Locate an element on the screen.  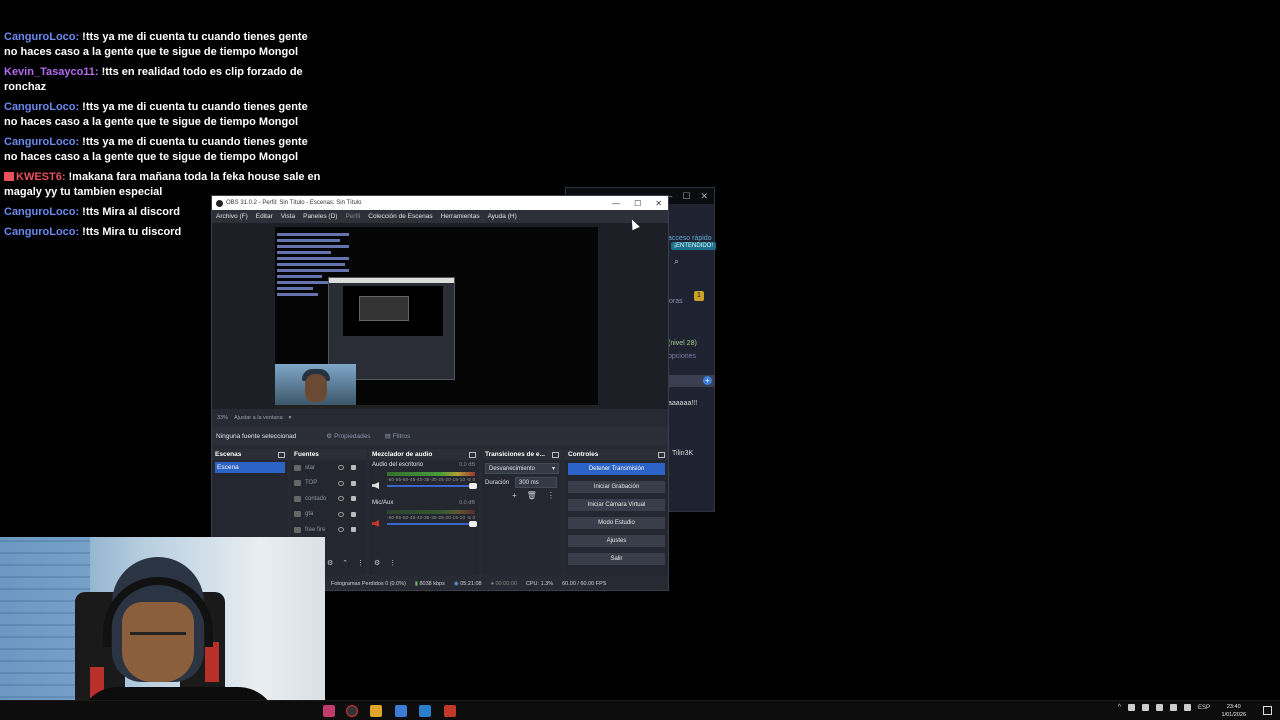
mic-icon is located at coordinates (1145, 707).